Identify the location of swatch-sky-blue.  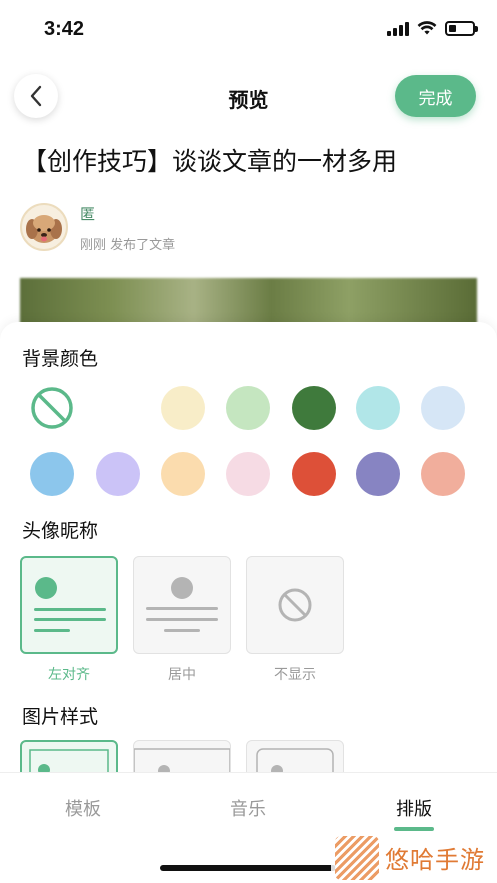
(52, 474).